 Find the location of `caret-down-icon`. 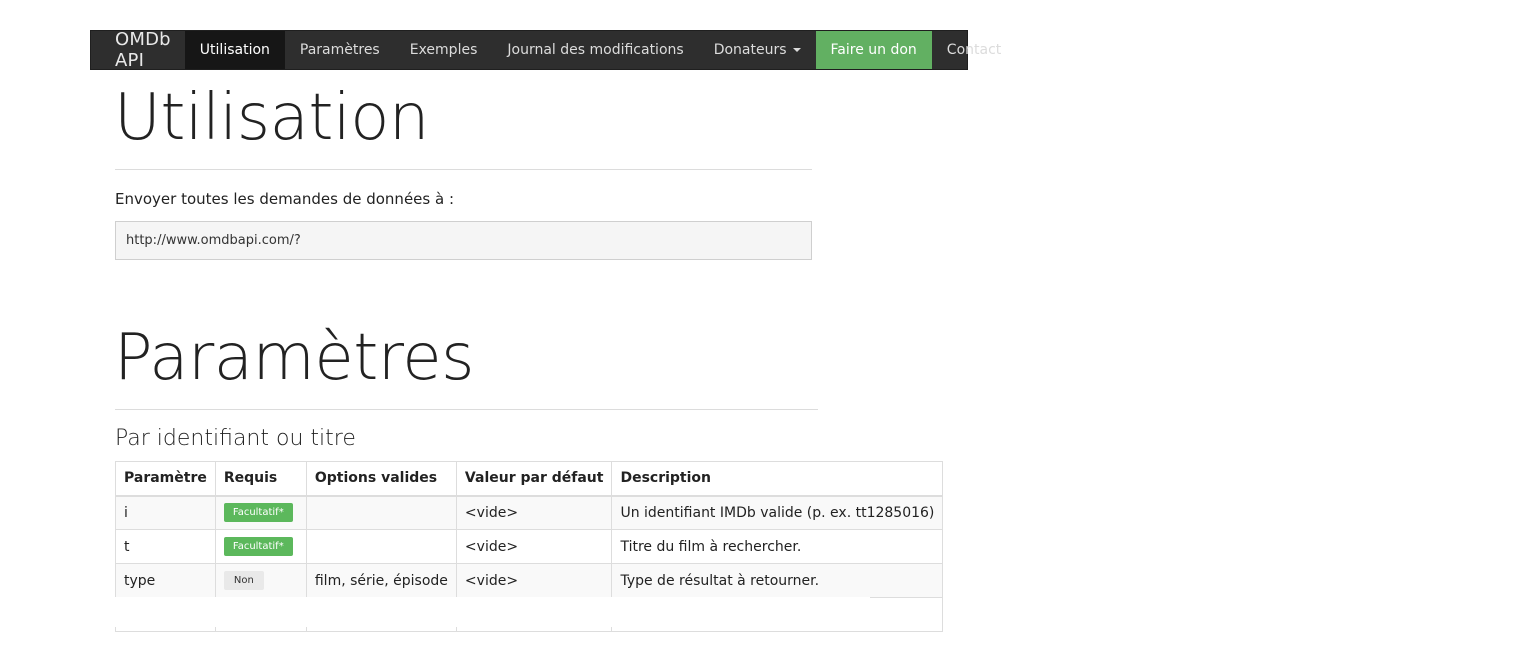

caret-down-icon is located at coordinates (796, 50).